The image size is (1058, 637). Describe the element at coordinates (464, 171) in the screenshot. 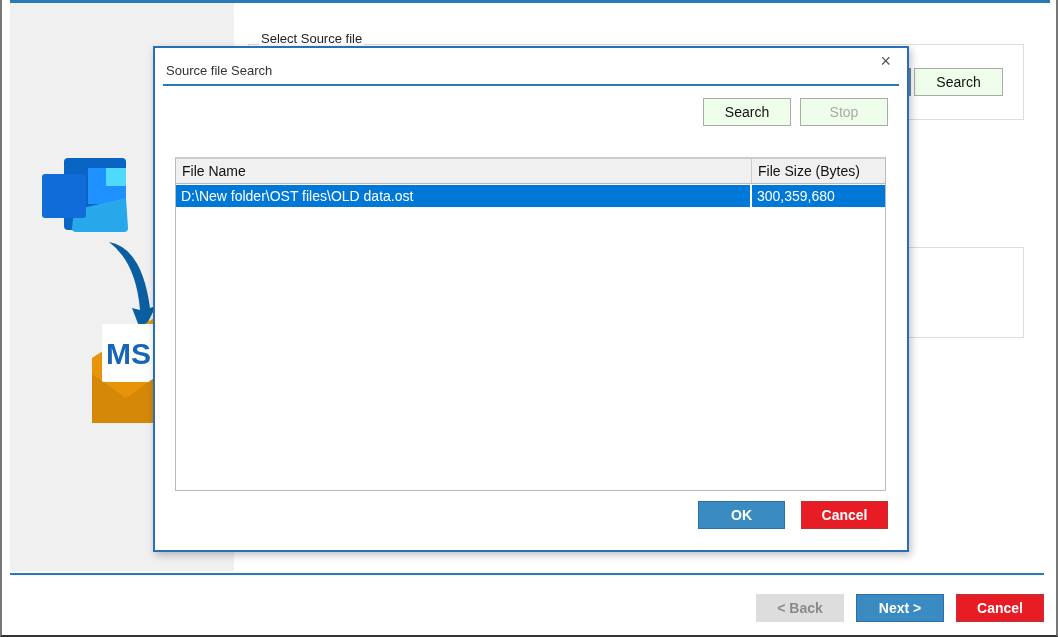

I see `column-header: File Name` at that location.